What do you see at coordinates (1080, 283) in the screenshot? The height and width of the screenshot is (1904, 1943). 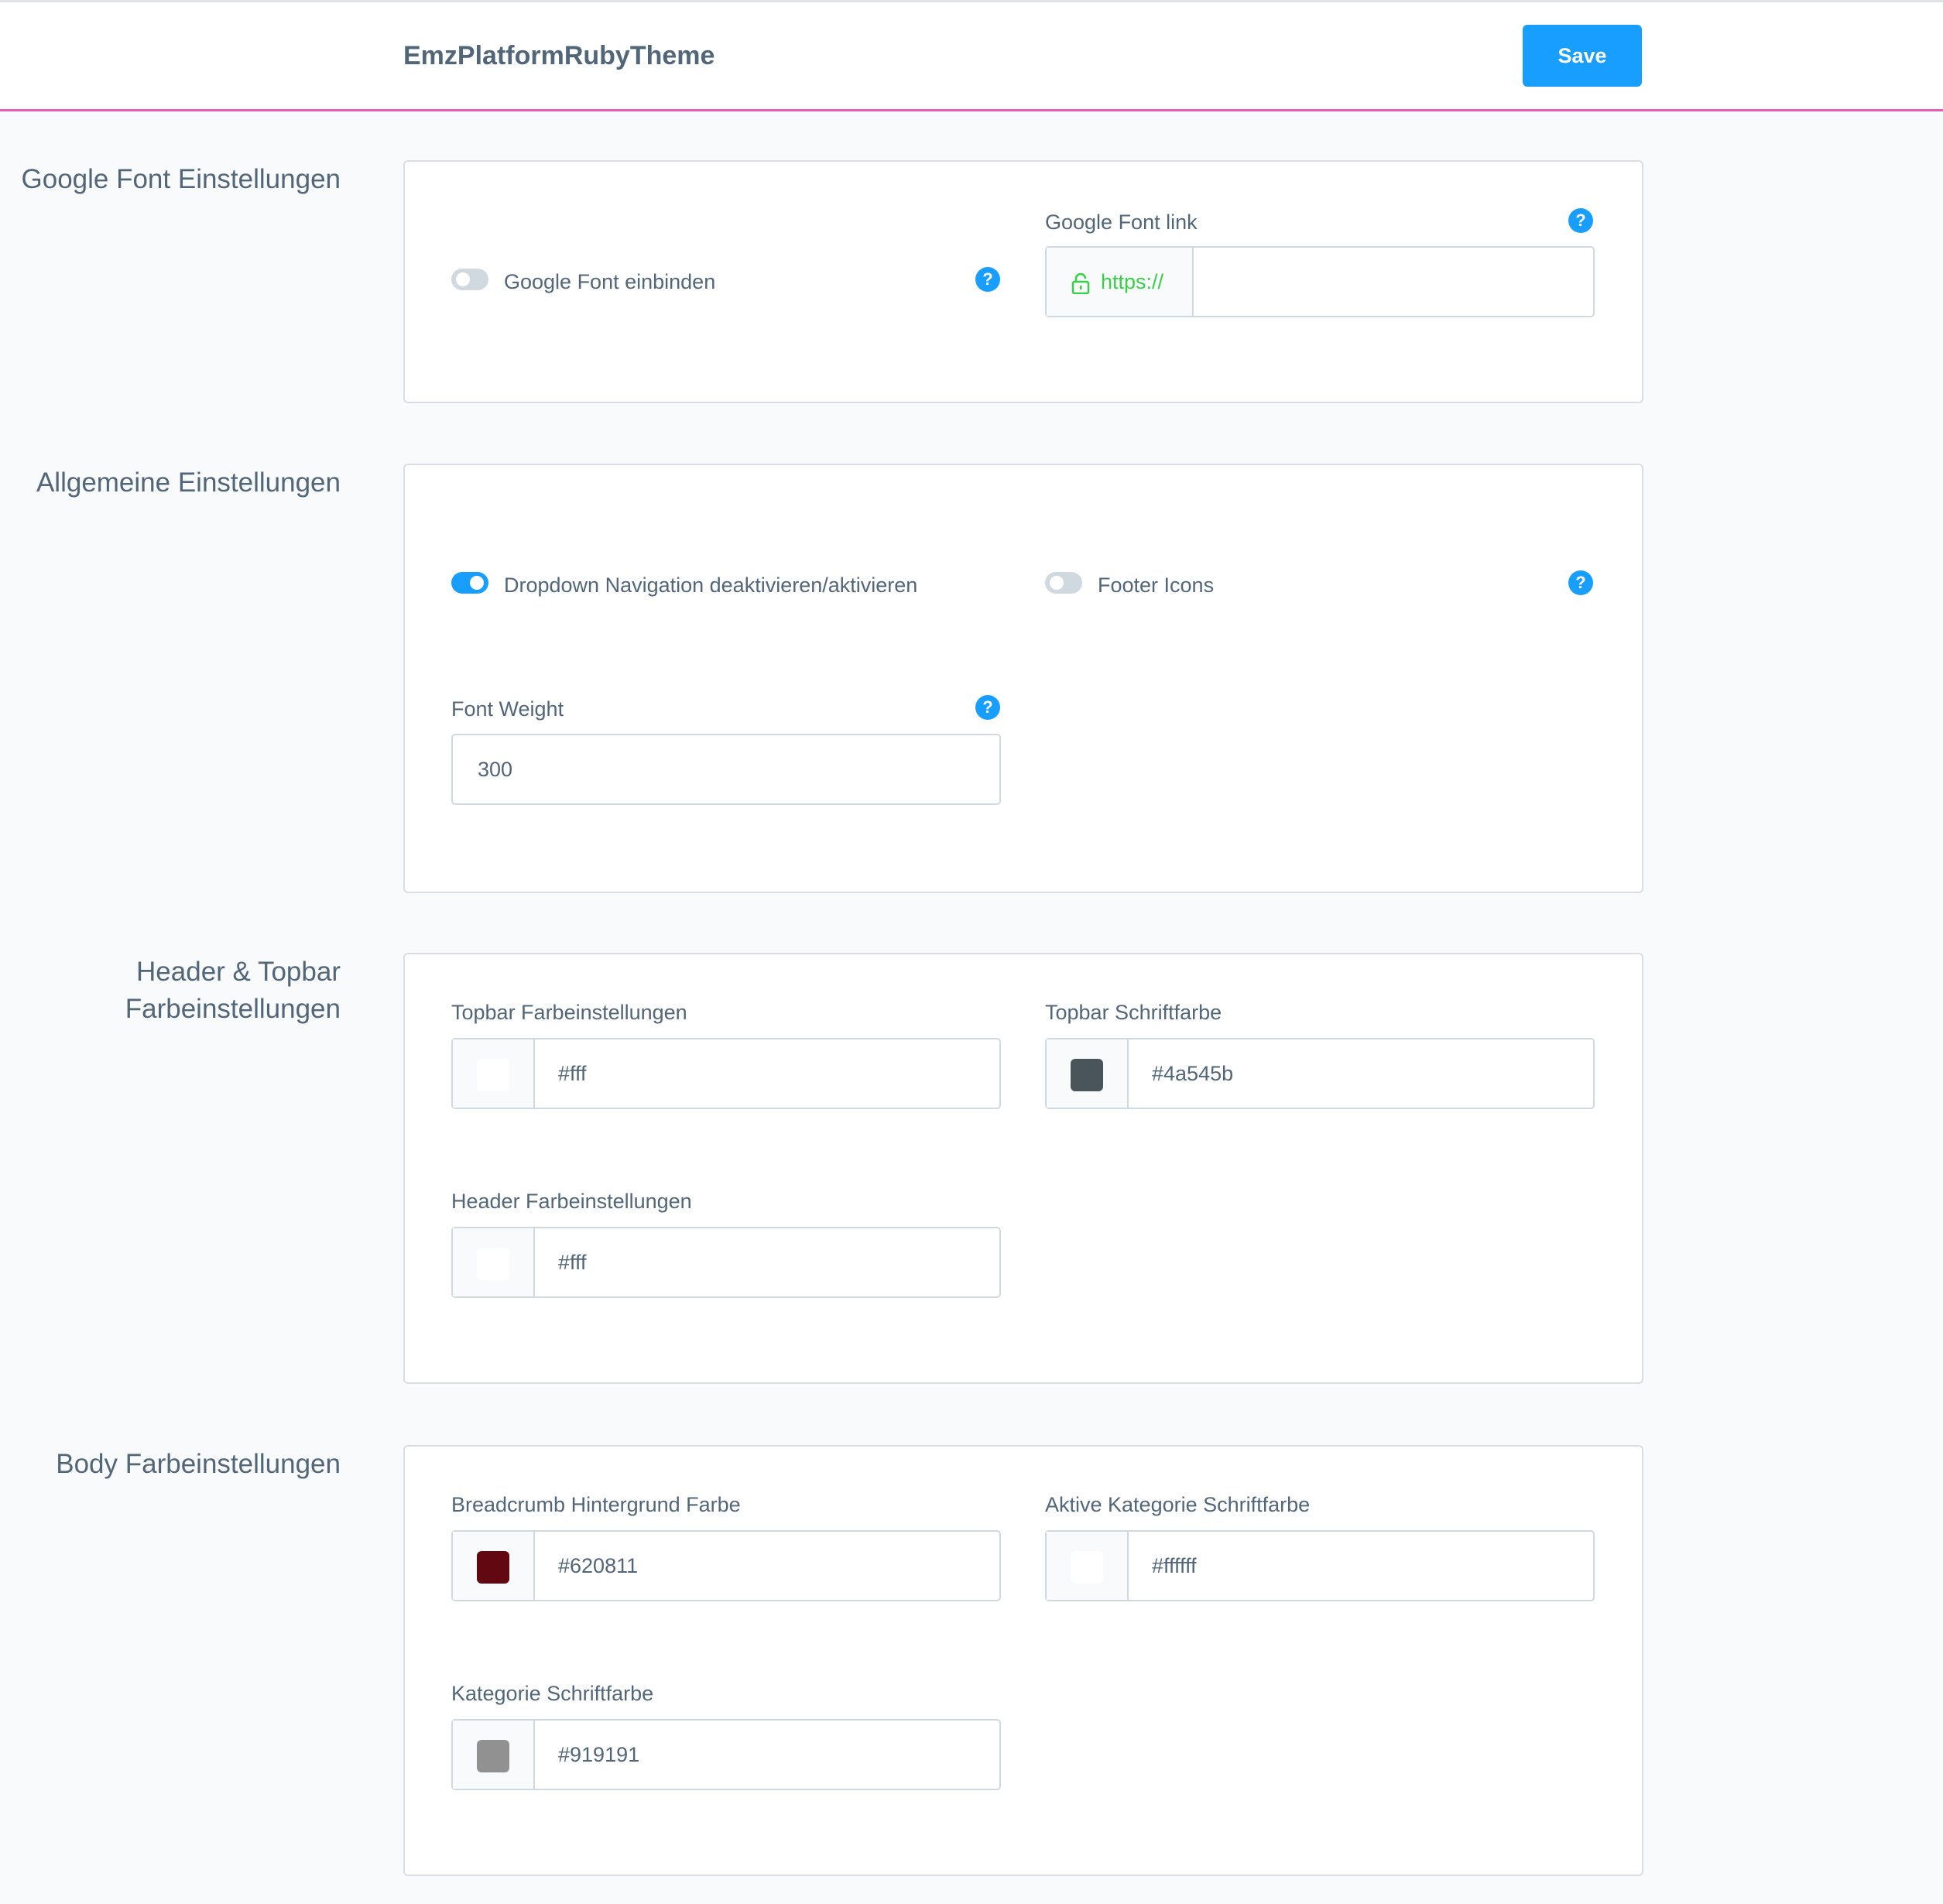 I see `lock-icon` at bounding box center [1080, 283].